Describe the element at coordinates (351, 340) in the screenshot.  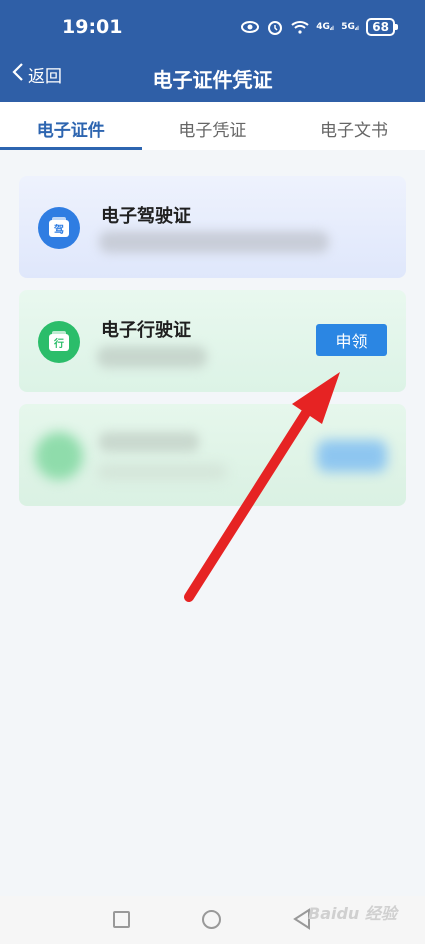
I see `apply-button: 申领` at that location.